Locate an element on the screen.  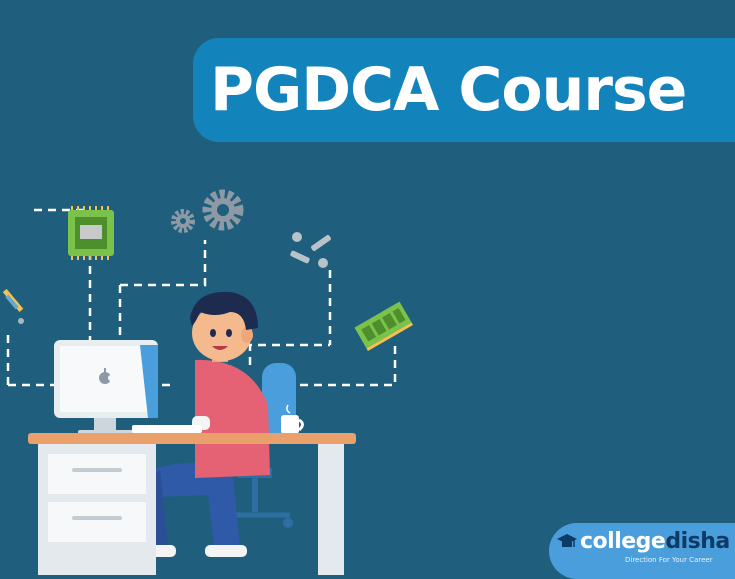
brand-logo-prefix: college is located at coordinates (623, 541).